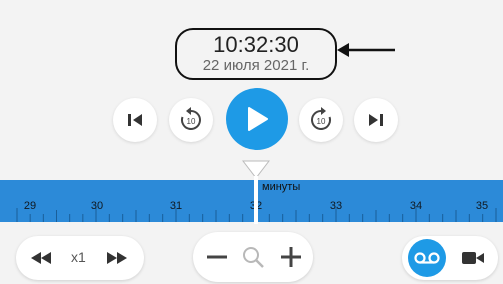 This screenshot has width=503, height=284. Describe the element at coordinates (97, 206) in the screenshot. I see `tick-label: 30` at that location.